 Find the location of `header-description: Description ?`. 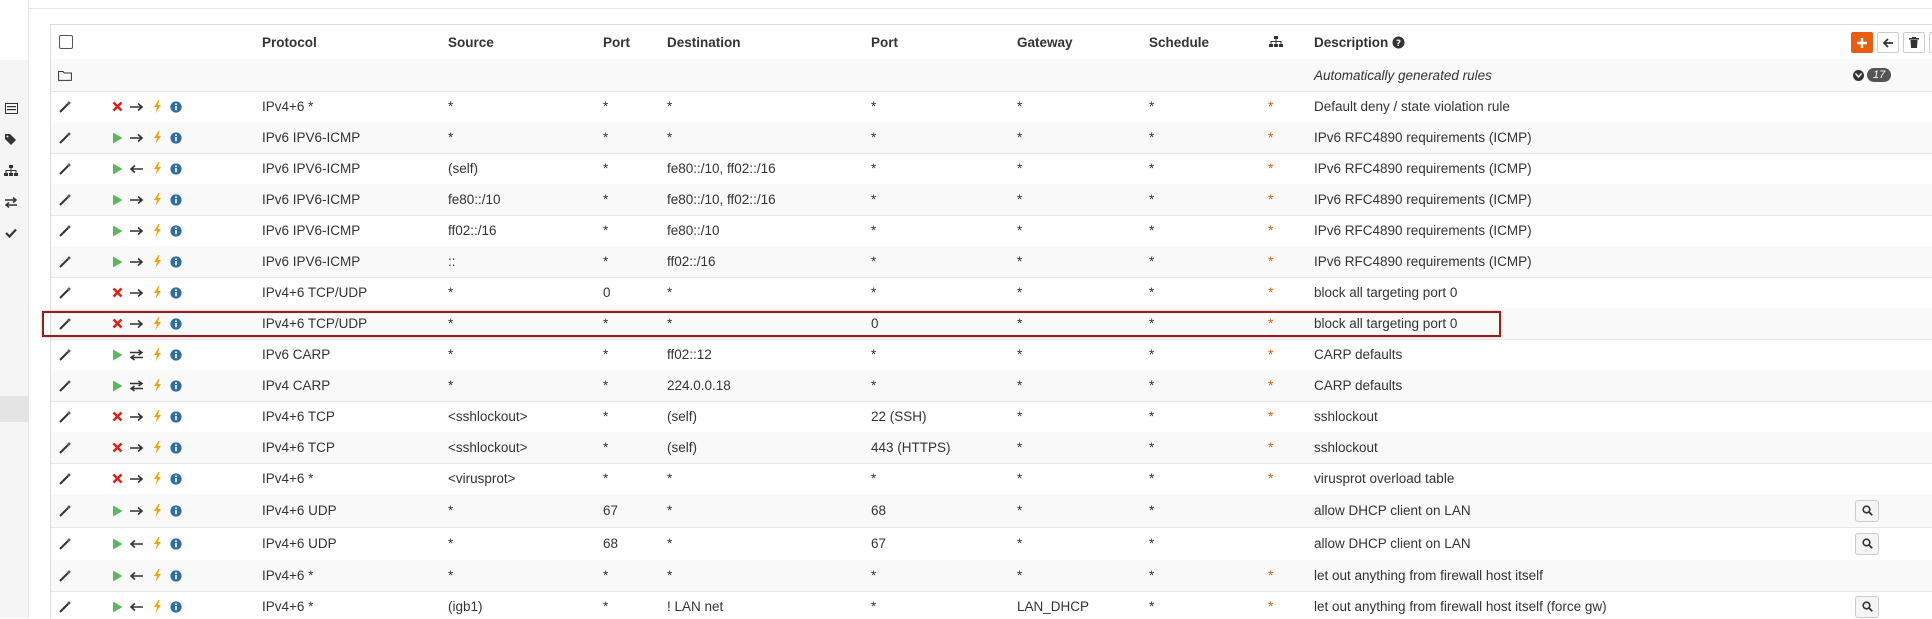

header-description: Description ? is located at coordinates (1359, 42).